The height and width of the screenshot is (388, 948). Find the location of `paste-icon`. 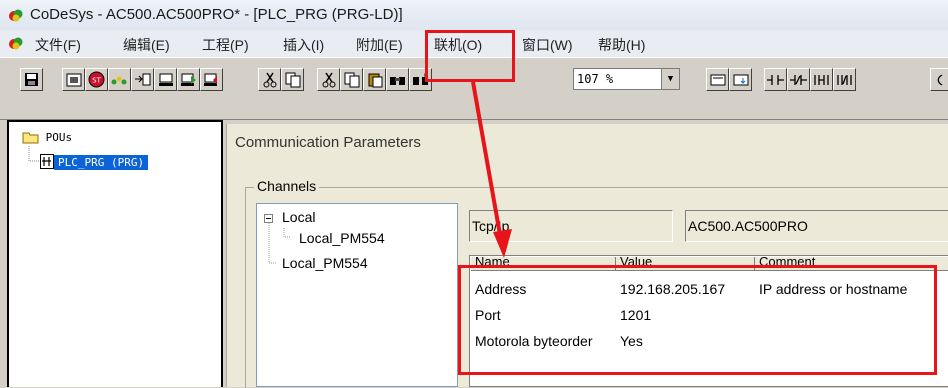

paste-icon is located at coordinates (375, 80).